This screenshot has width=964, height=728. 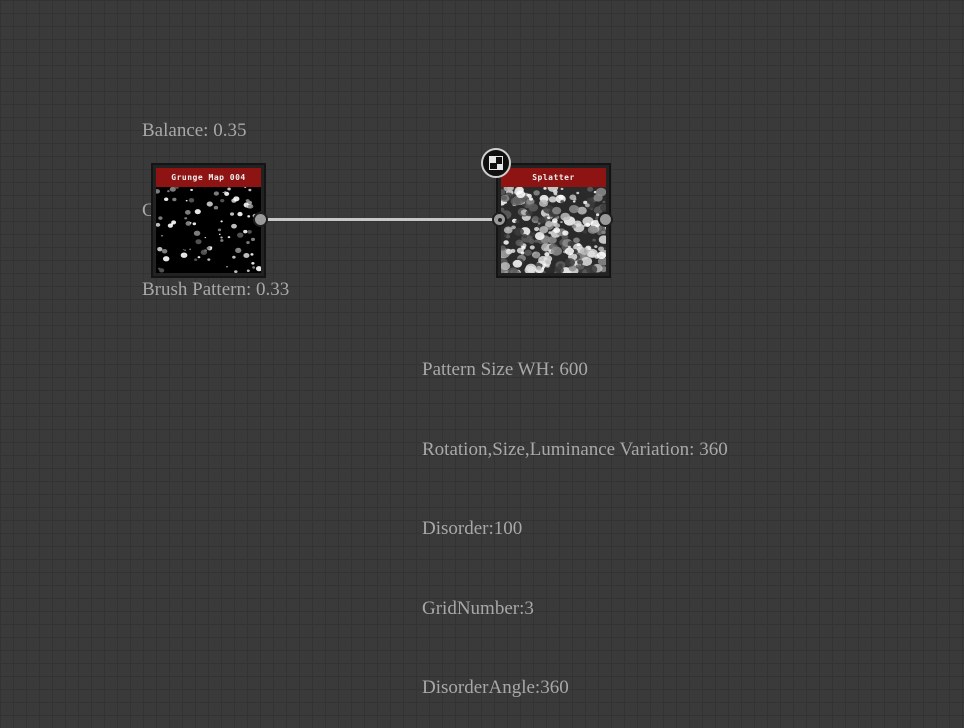 What do you see at coordinates (495, 687) in the screenshot?
I see `param-disorder-angle: DisorderAngle:360` at bounding box center [495, 687].